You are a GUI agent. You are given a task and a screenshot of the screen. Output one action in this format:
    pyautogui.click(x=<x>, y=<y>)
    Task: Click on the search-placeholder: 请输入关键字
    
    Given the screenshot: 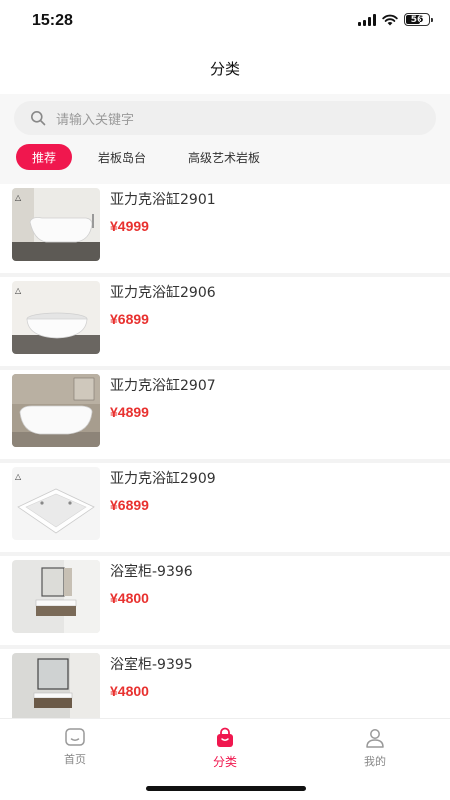 What is the action you would take?
    pyautogui.click(x=95, y=120)
    